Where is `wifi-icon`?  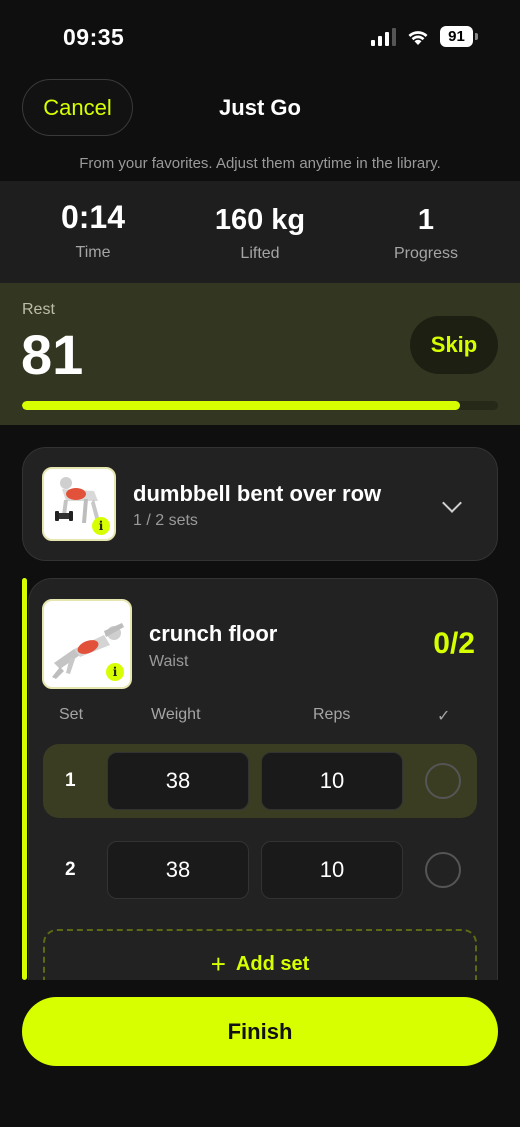 wifi-icon is located at coordinates (418, 37).